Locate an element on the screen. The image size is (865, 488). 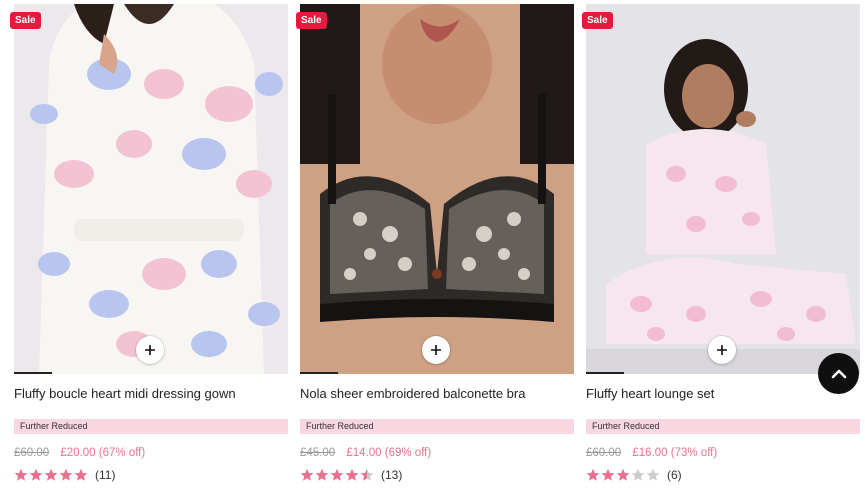
product-rating: (13) is located at coordinates (351, 475).